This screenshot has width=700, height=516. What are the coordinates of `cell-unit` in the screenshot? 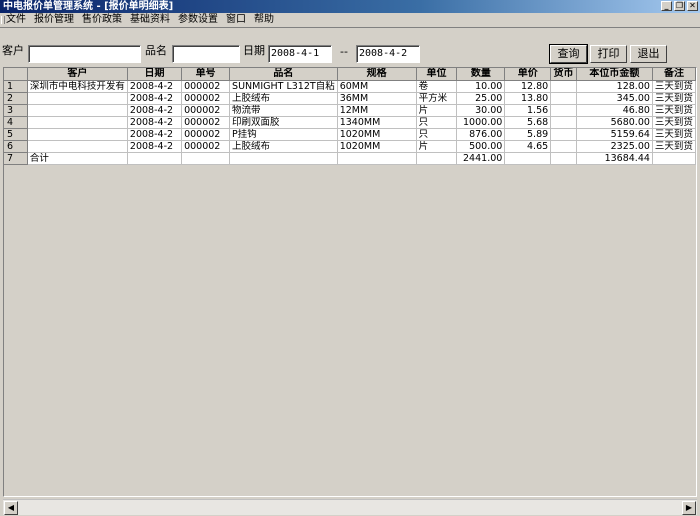 It's located at (437, 158).